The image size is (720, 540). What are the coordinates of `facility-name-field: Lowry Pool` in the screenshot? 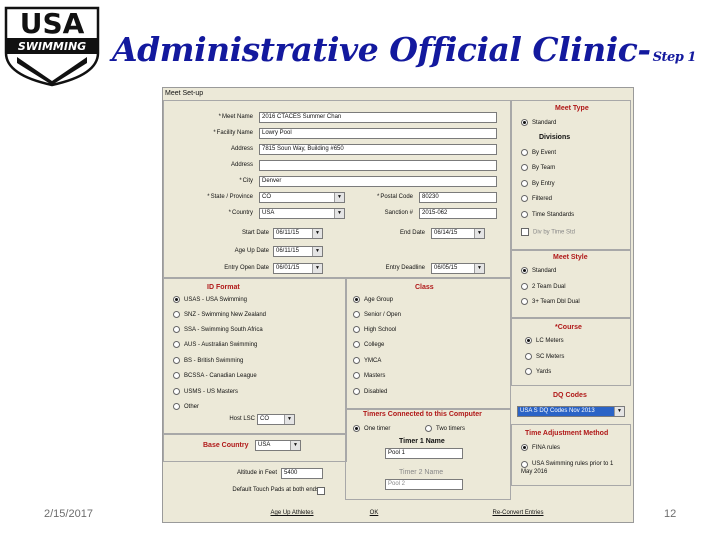 It's located at (378, 133).